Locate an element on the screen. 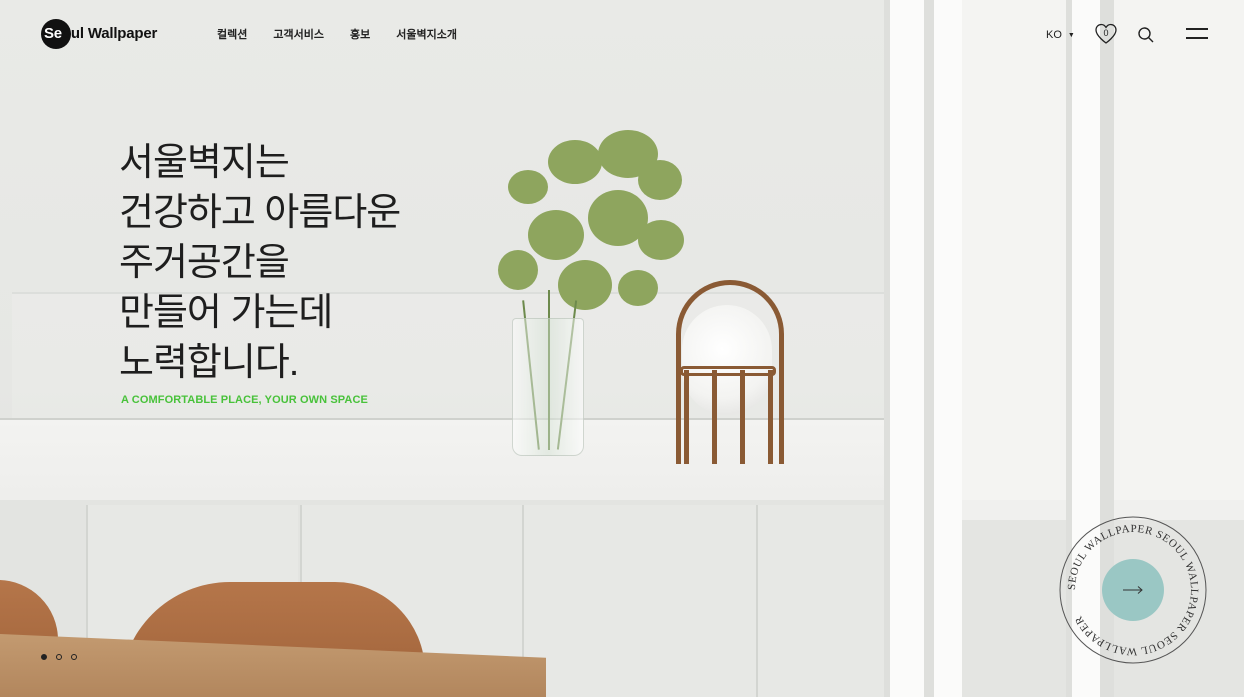  headline-line: 노력합니다. is located at coordinates (209, 363).